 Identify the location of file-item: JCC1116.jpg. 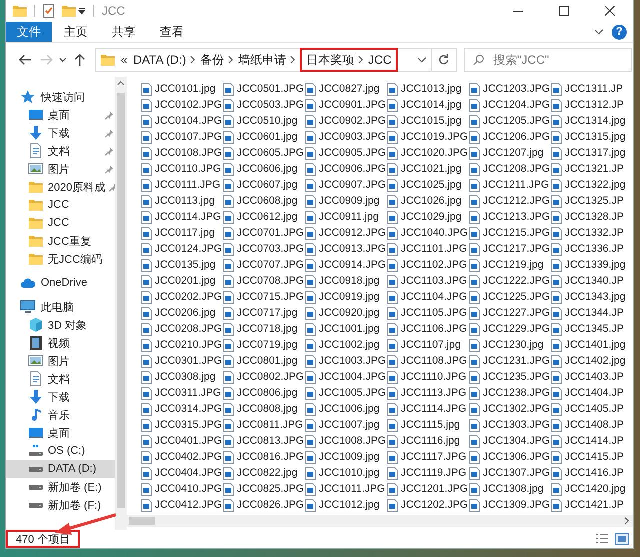
(428, 441).